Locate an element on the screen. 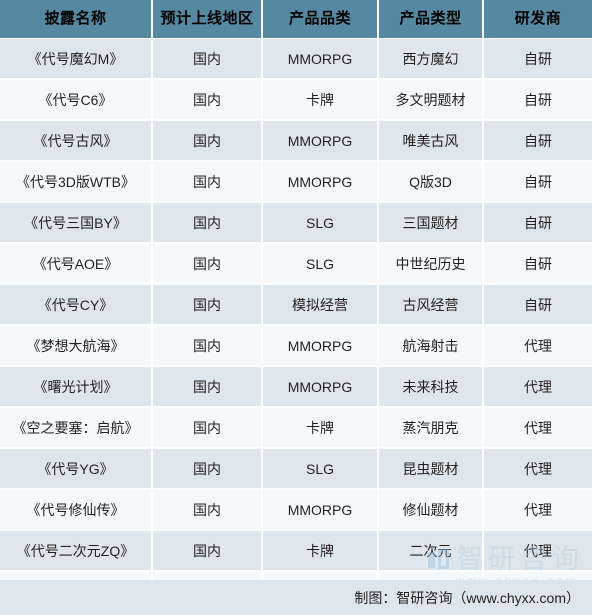 This screenshot has width=592, height=615. cell-name: 《代号AOE》 is located at coordinates (76, 263).